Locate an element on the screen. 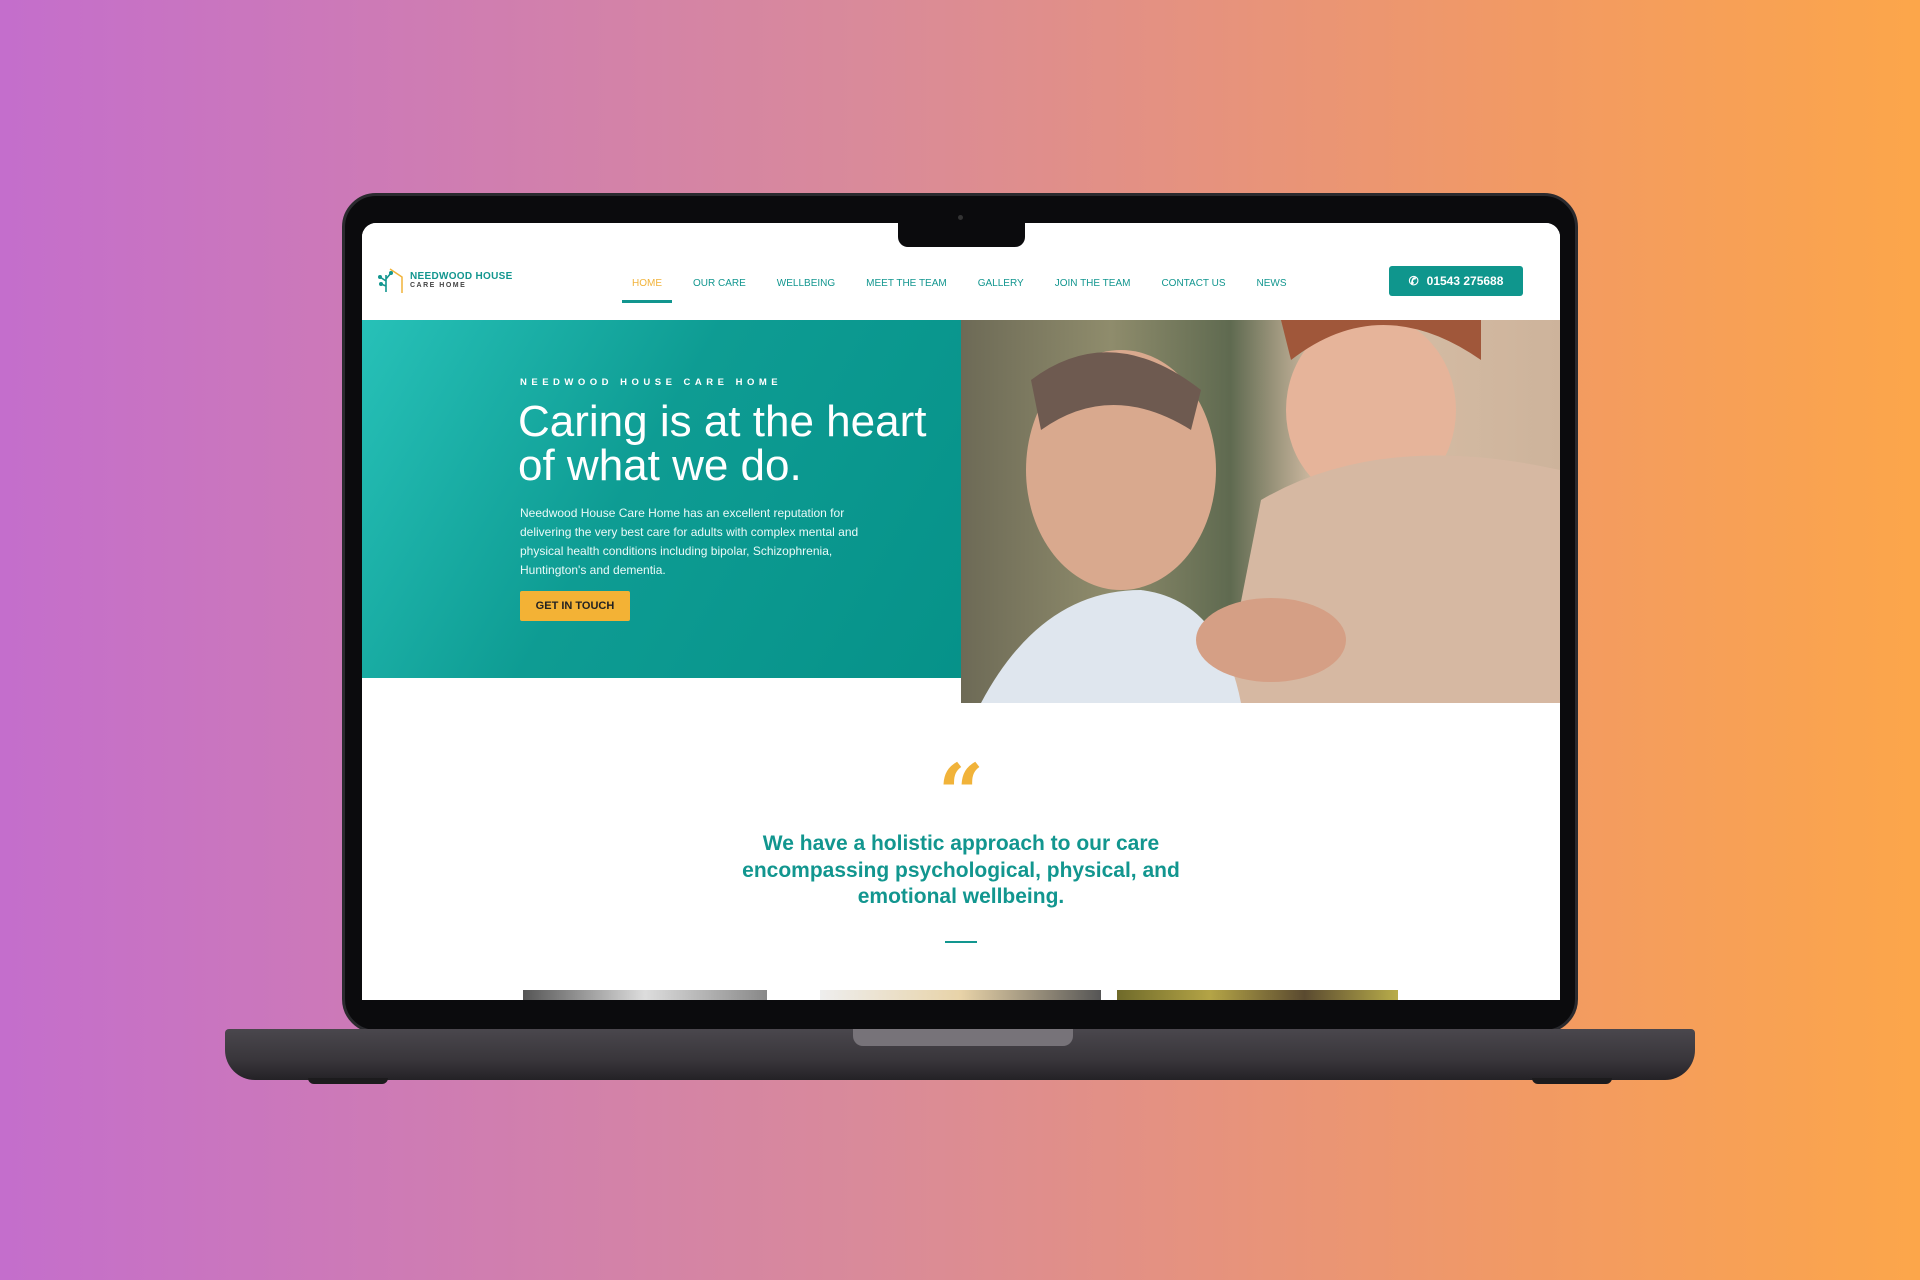 This screenshot has height=1280, width=1920. get-in-touch-button: GET IN TOUCH is located at coordinates (575, 606).